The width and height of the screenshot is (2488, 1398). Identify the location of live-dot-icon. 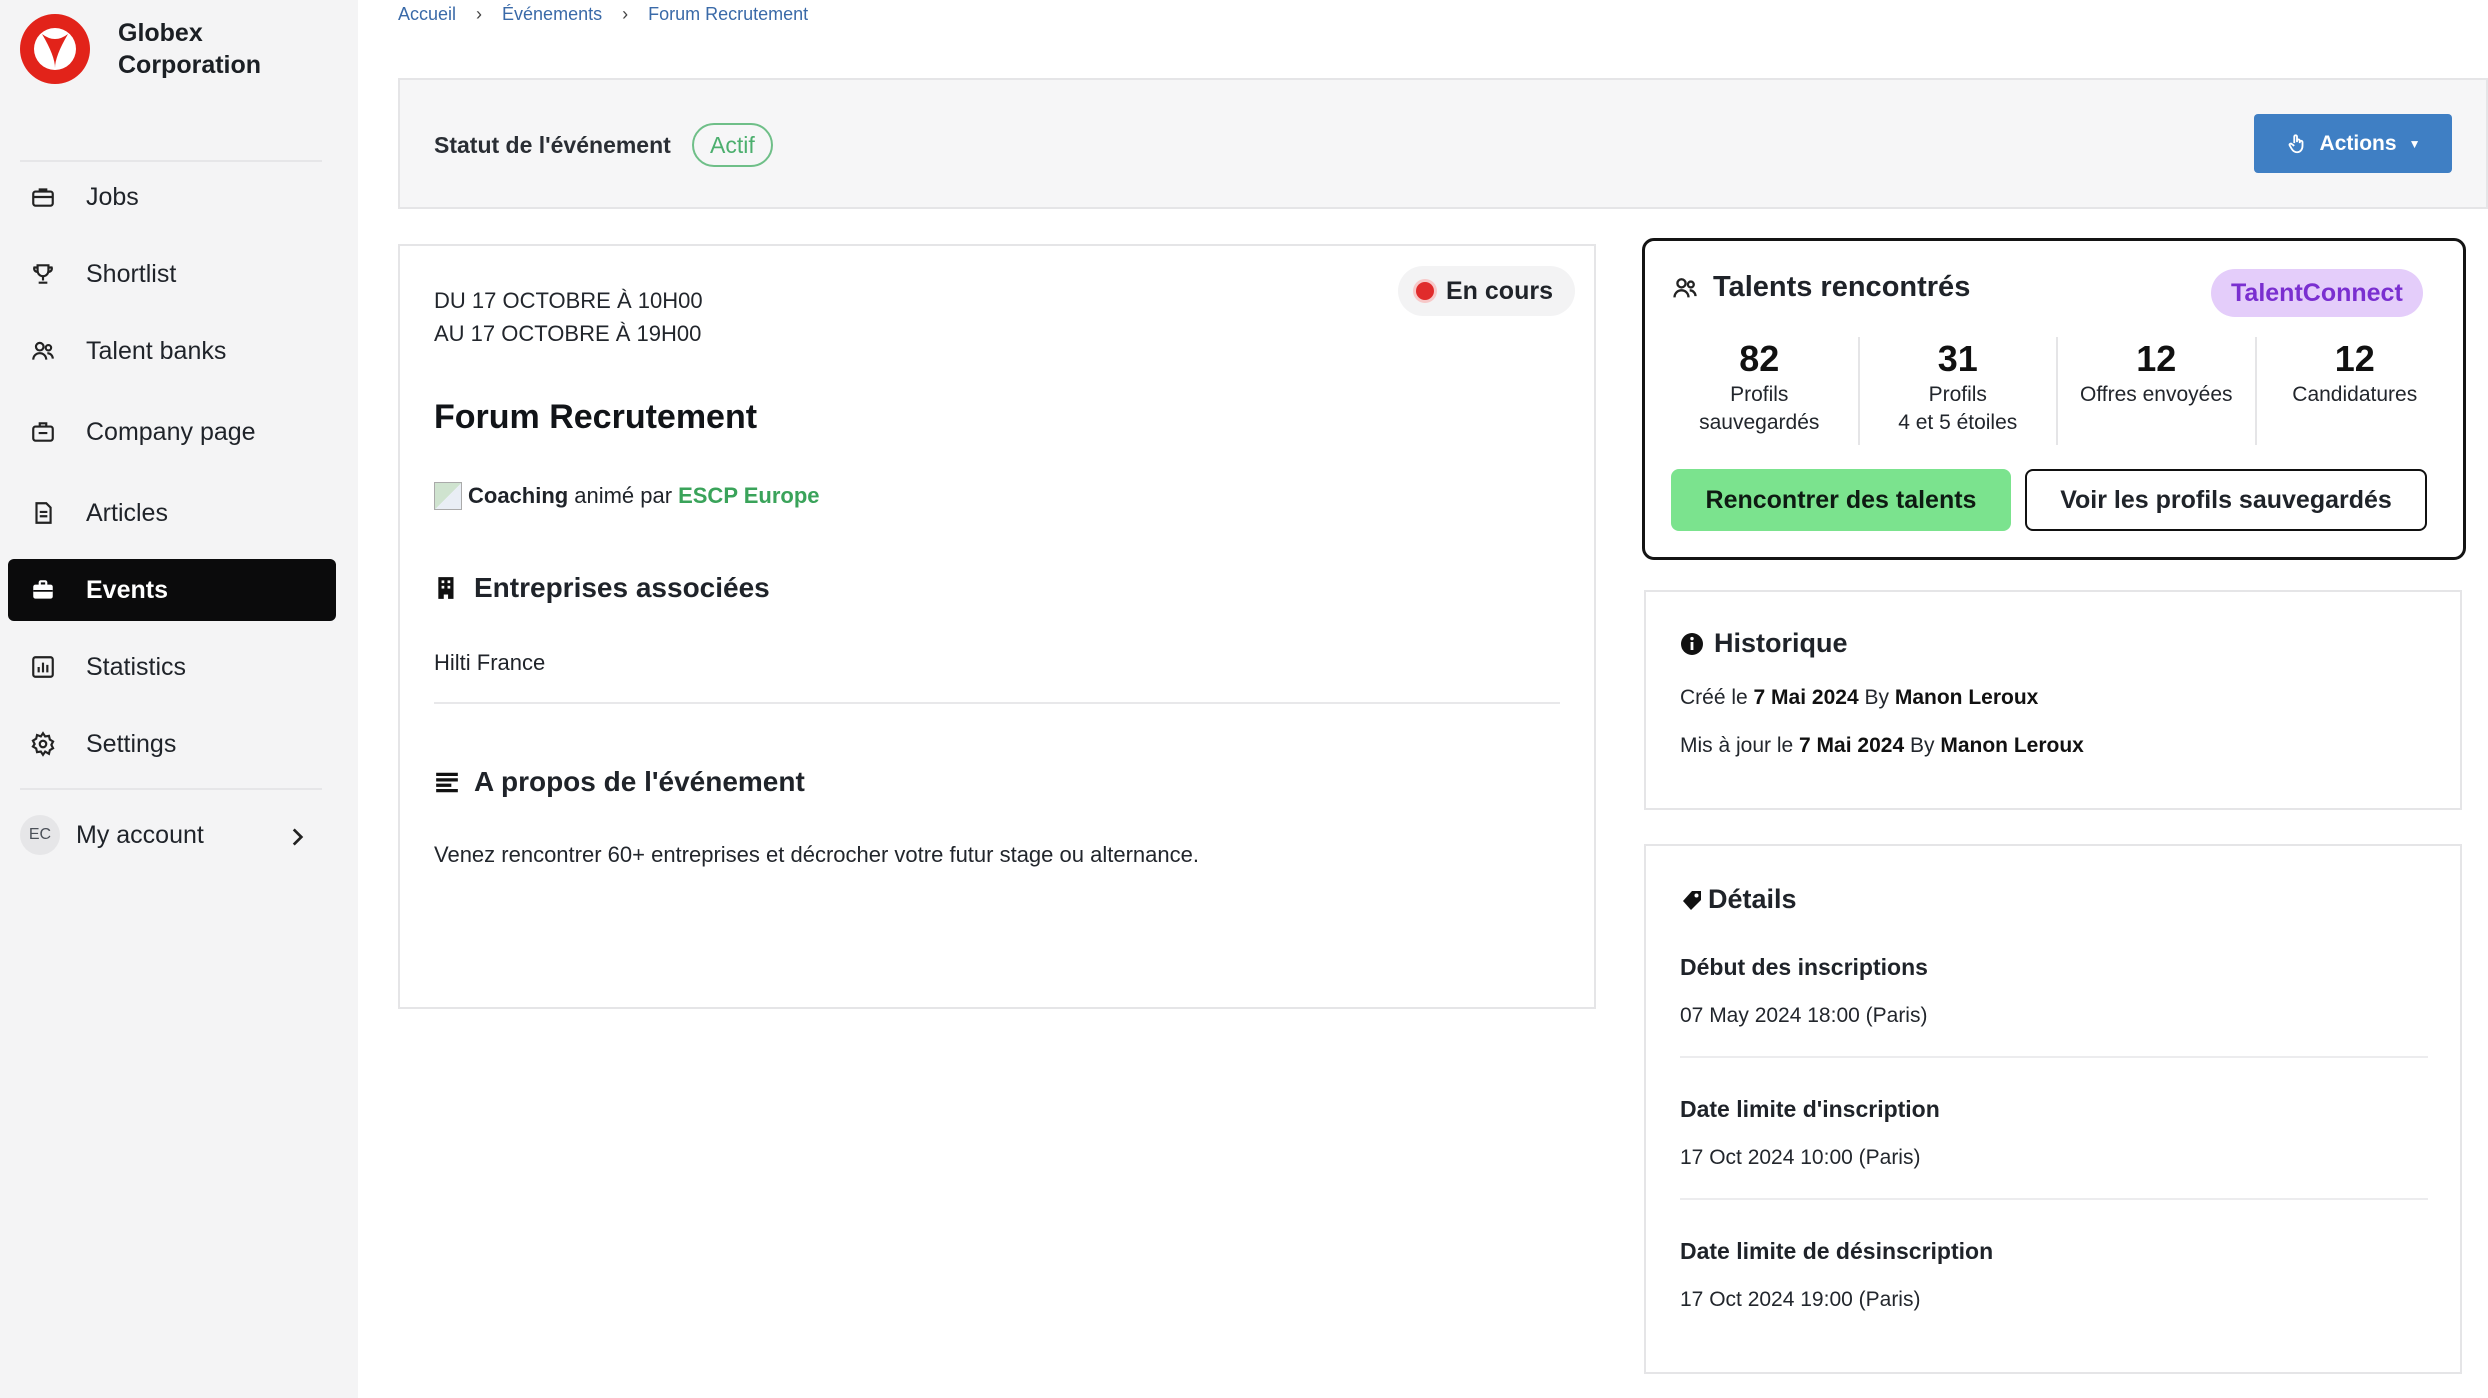
(1425, 291).